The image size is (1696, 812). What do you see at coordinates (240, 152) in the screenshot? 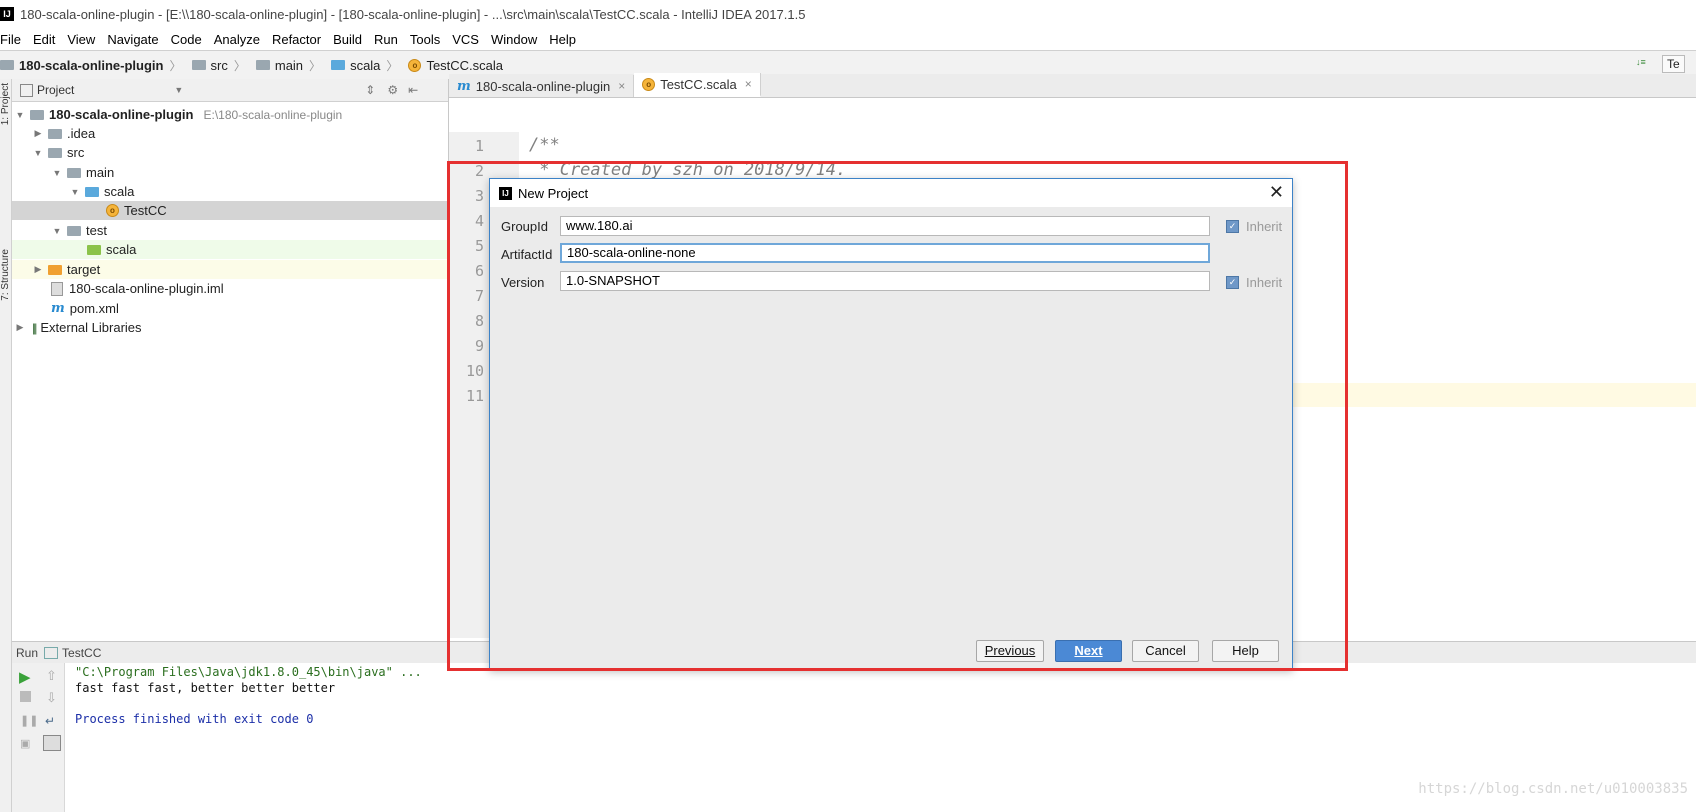
I see `tree-item-src: ▼ src` at bounding box center [240, 152].